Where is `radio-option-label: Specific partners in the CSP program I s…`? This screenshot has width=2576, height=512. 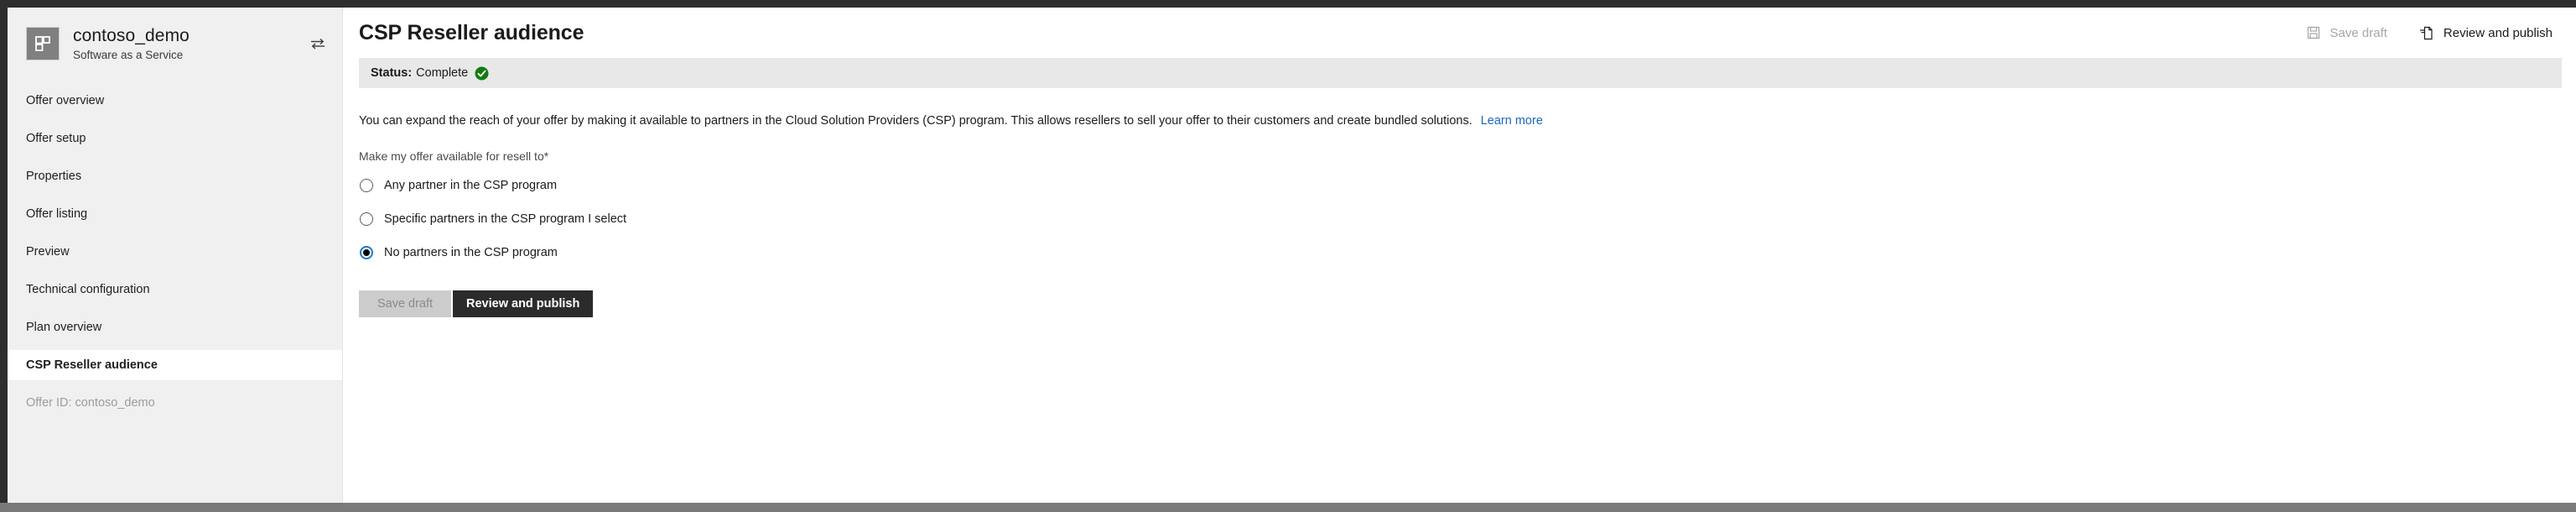 radio-option-label: Specific partners in the CSP program I s… is located at coordinates (505, 219).